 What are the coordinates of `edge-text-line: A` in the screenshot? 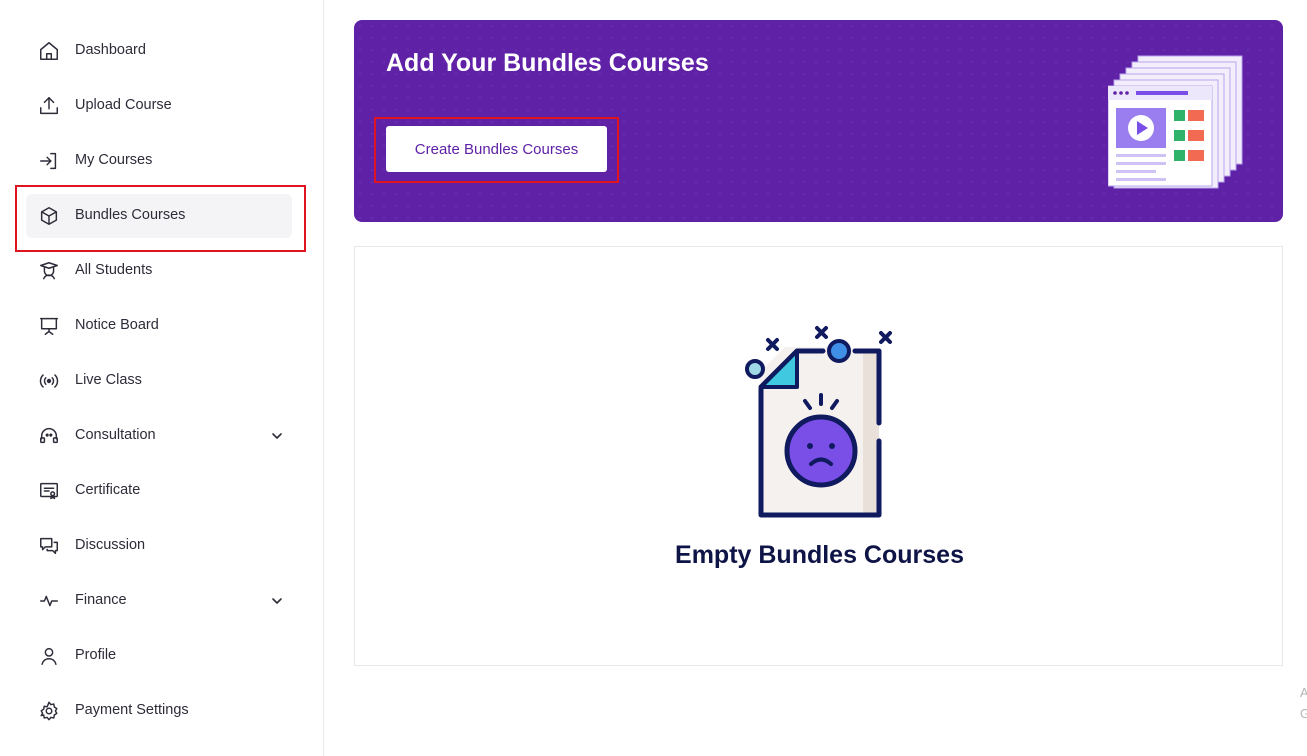 It's located at (1303, 692).